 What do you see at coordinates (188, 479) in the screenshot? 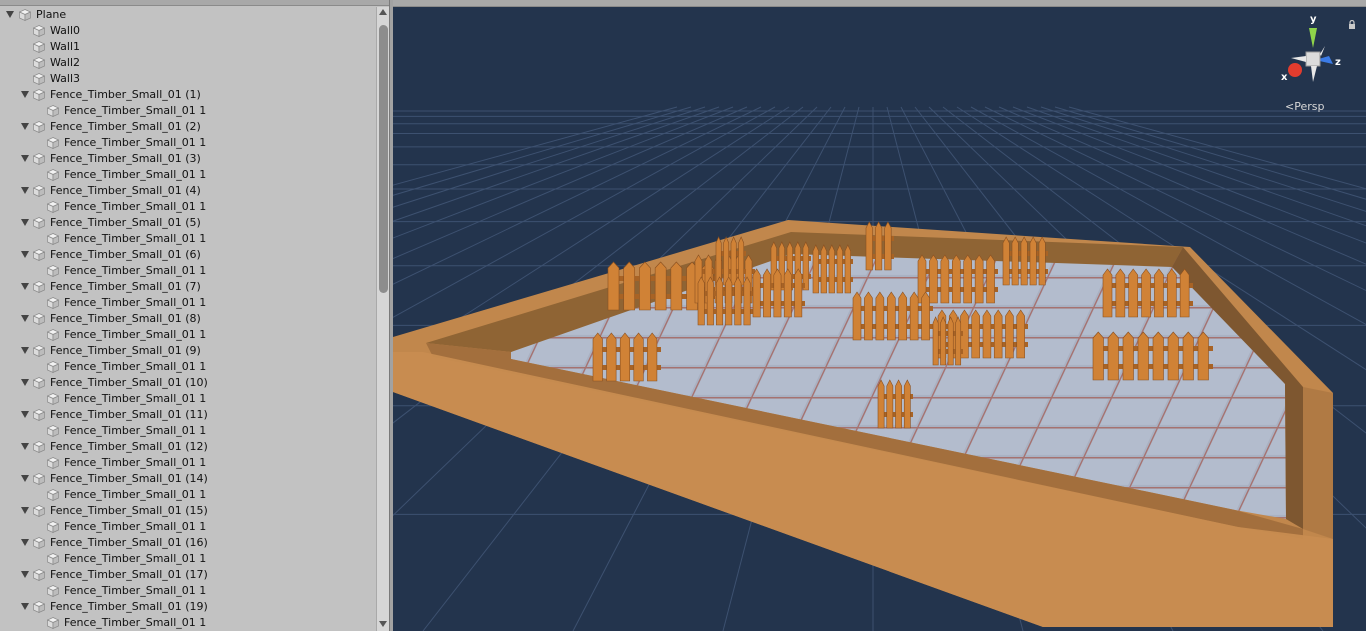
I see `hierarchy-row: Fence_Timber_Small_01 (14)` at bounding box center [188, 479].